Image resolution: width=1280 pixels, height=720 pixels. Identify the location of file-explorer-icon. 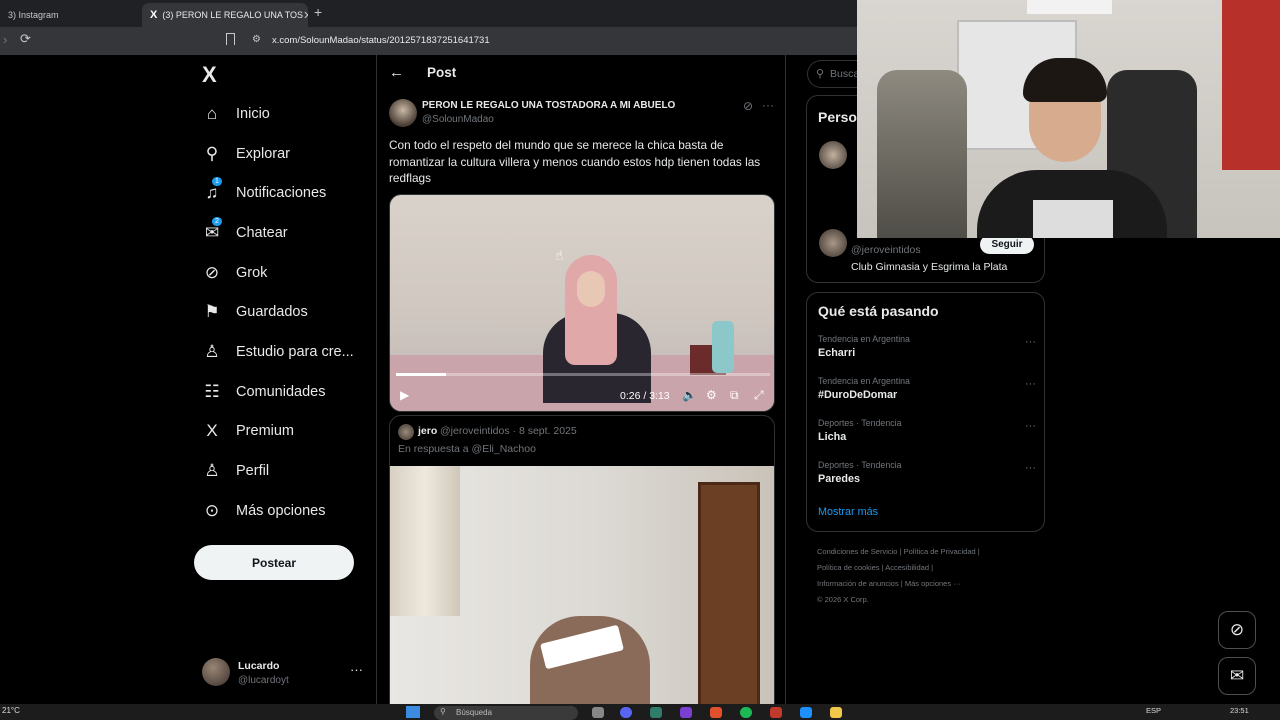
(836, 712).